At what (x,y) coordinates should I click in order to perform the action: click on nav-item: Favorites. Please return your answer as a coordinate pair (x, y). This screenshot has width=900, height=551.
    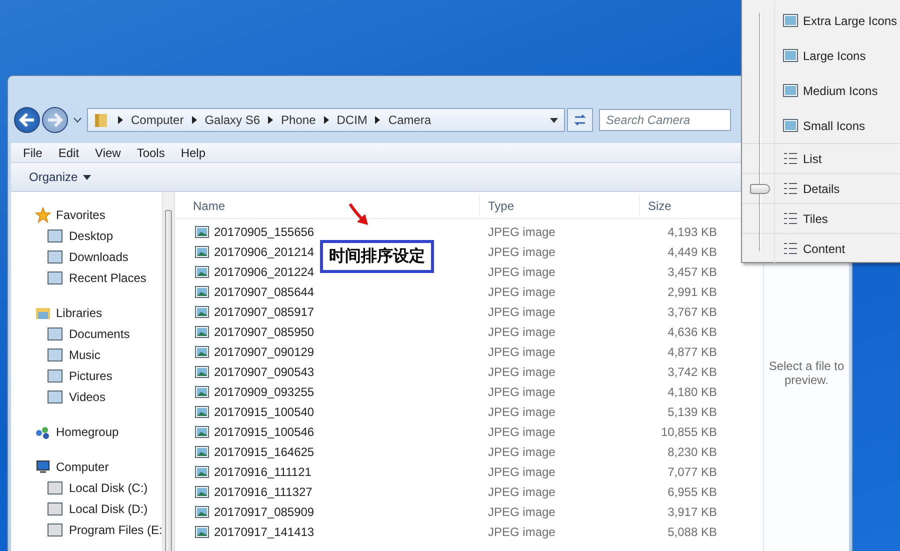
    Looking at the image, I should click on (86, 214).